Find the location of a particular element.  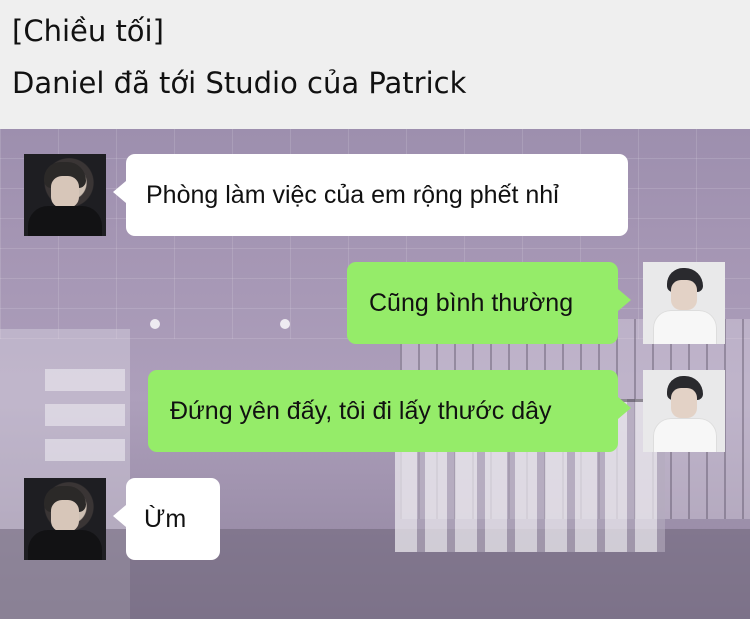

message-bubble-incoming: Phòng làm việc của em rộng phết nhỉ is located at coordinates (370, 195).